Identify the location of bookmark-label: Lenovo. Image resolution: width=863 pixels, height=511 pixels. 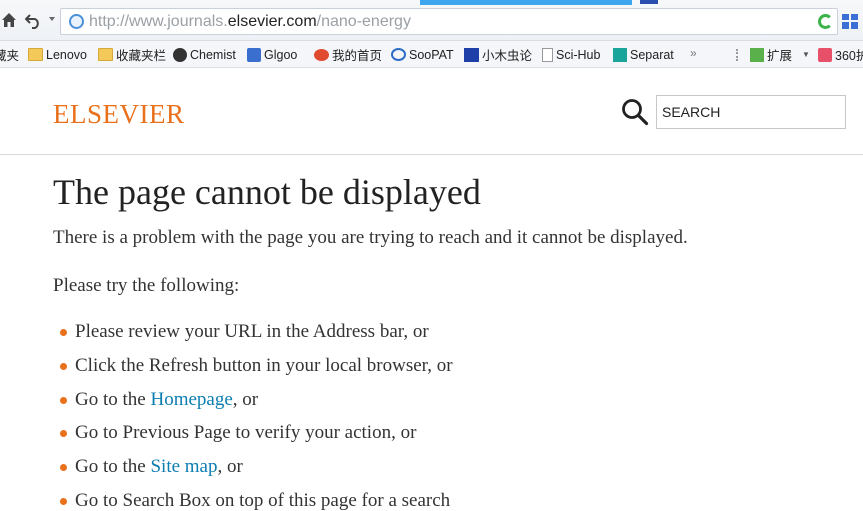
(67, 54).